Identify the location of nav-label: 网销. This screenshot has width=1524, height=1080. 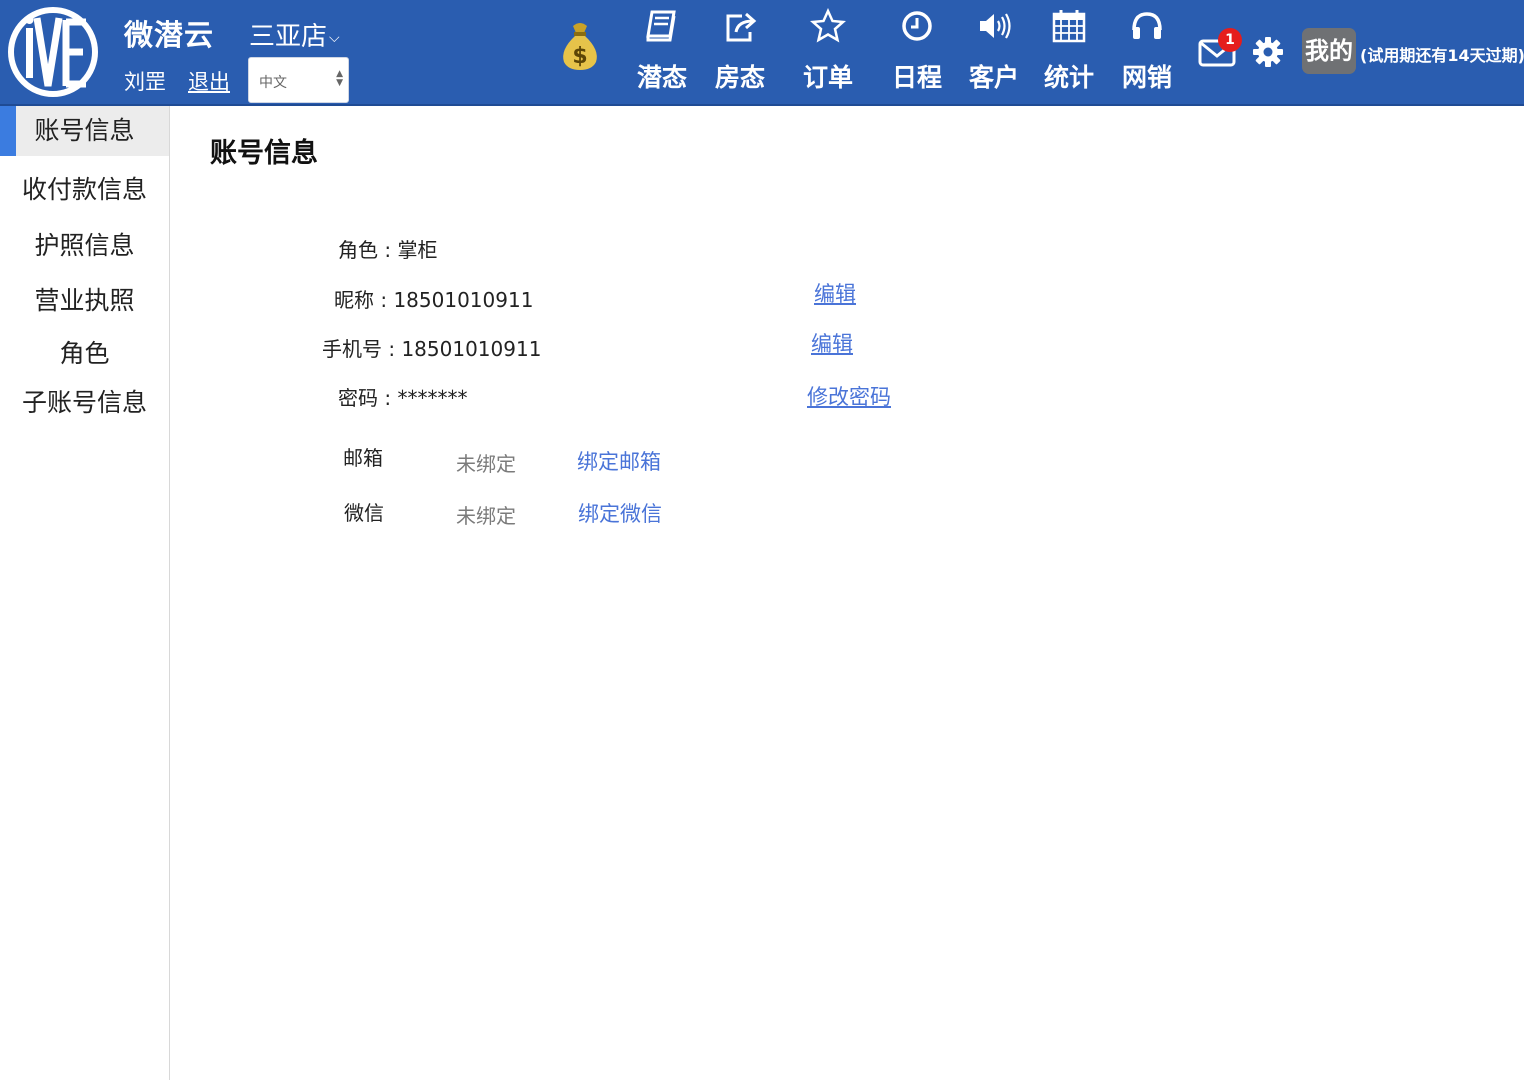
(1146, 77).